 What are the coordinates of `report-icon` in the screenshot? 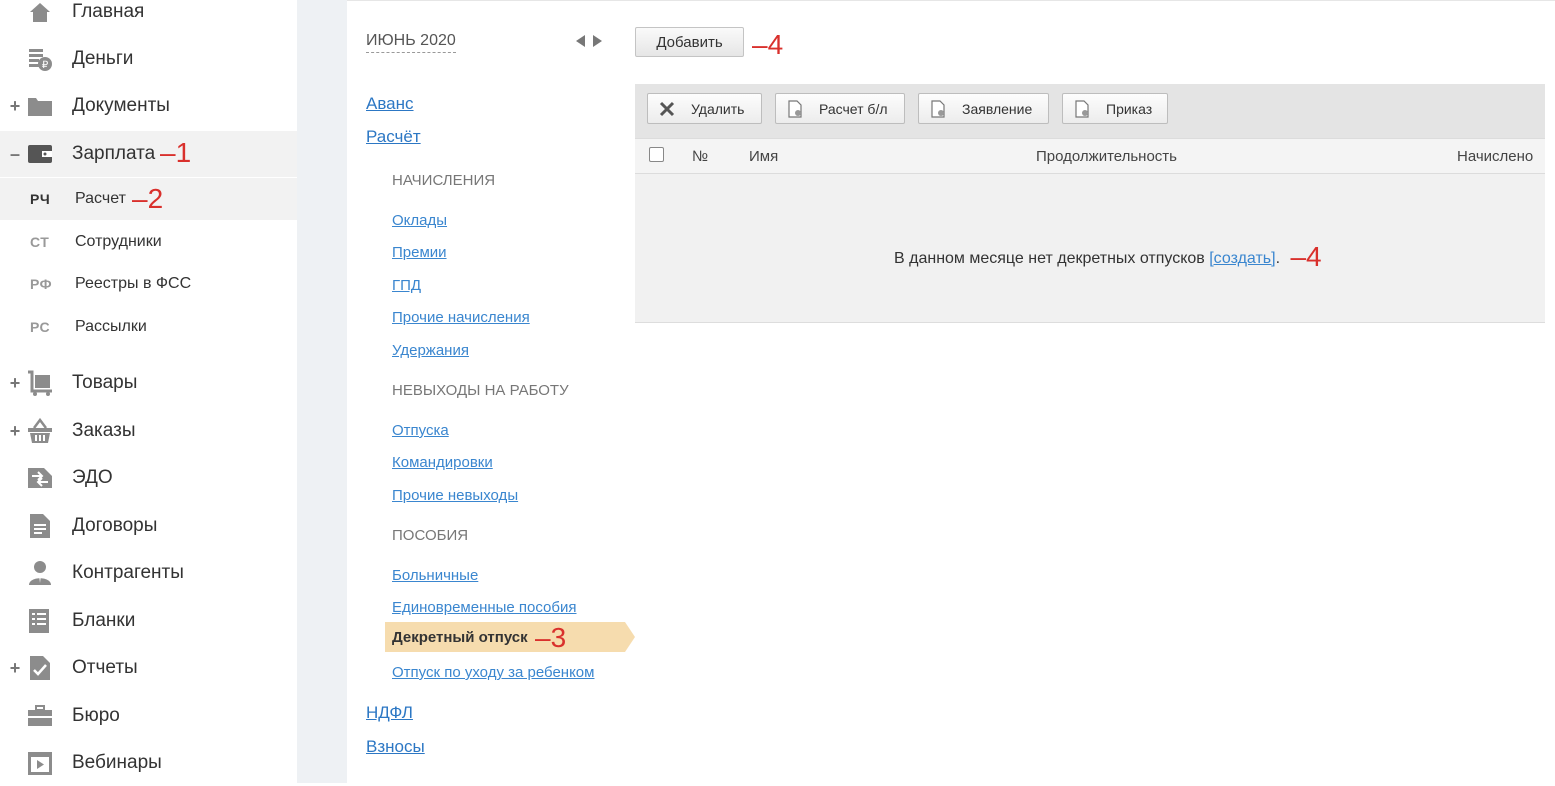 It's located at (40, 668).